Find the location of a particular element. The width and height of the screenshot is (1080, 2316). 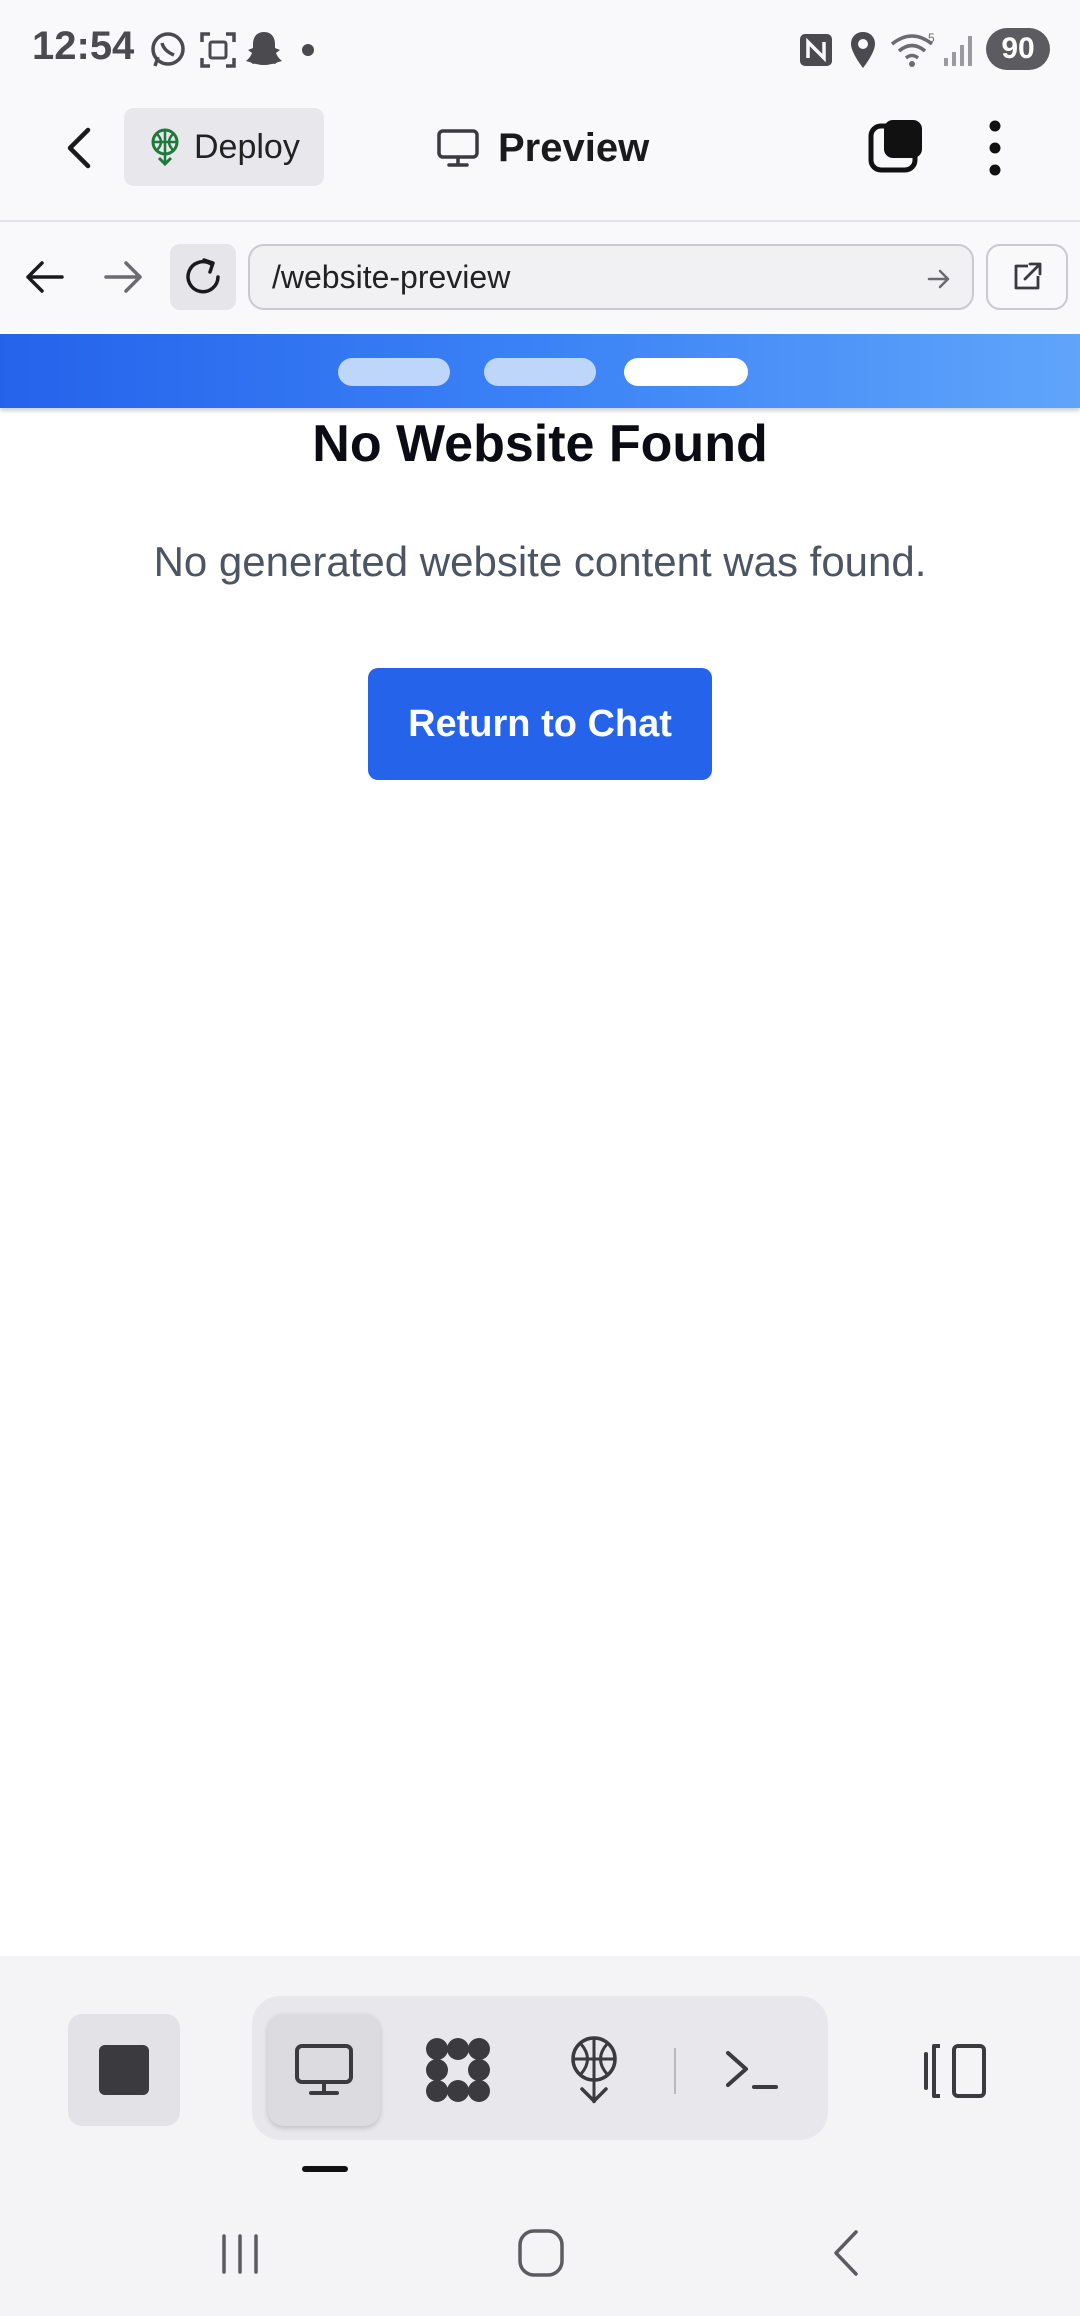

deploy-button: Deploy is located at coordinates (224, 147).